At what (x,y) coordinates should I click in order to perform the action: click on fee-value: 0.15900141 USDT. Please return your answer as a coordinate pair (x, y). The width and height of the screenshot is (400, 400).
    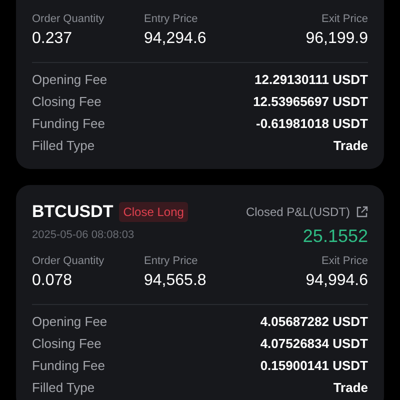
    Looking at the image, I should click on (314, 366).